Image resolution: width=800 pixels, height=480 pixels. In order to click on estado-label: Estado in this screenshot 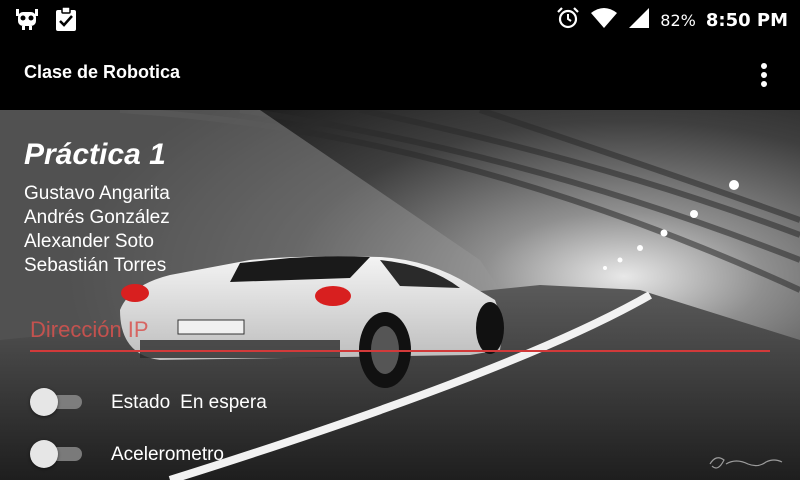, I will do `click(141, 402)`.